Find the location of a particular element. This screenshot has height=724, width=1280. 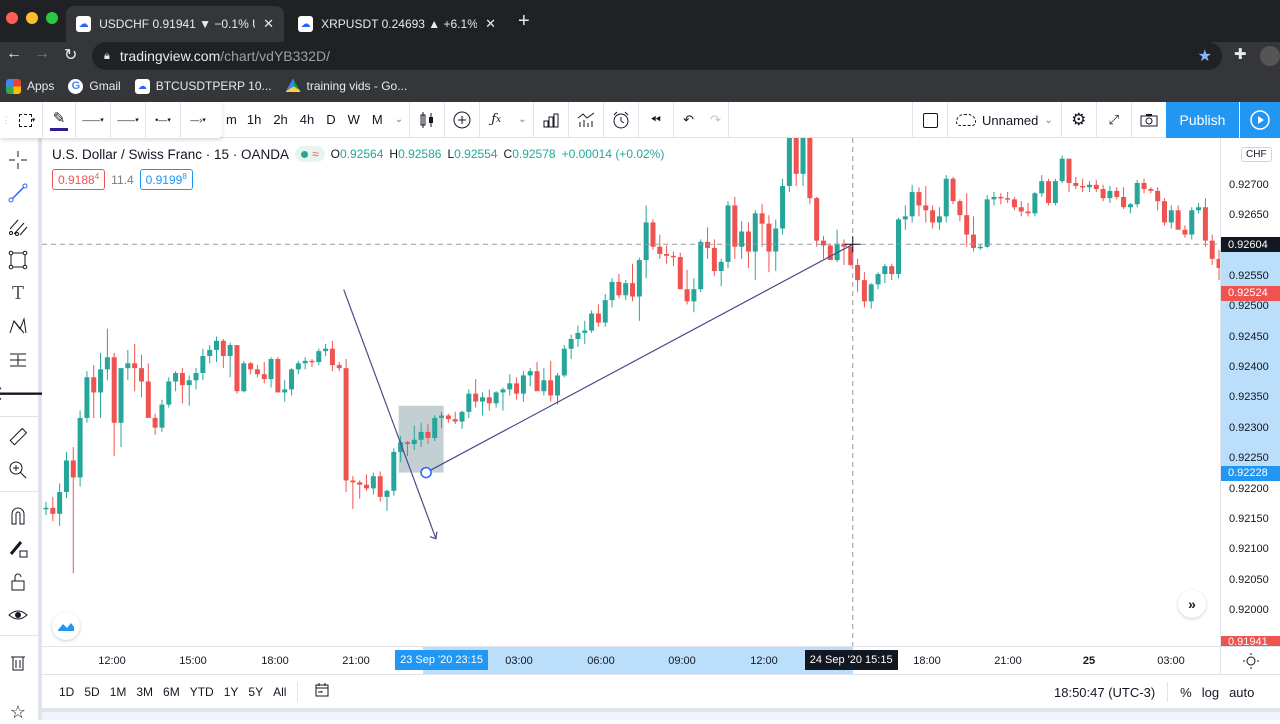

magnet-icon is located at coordinates (18, 516).